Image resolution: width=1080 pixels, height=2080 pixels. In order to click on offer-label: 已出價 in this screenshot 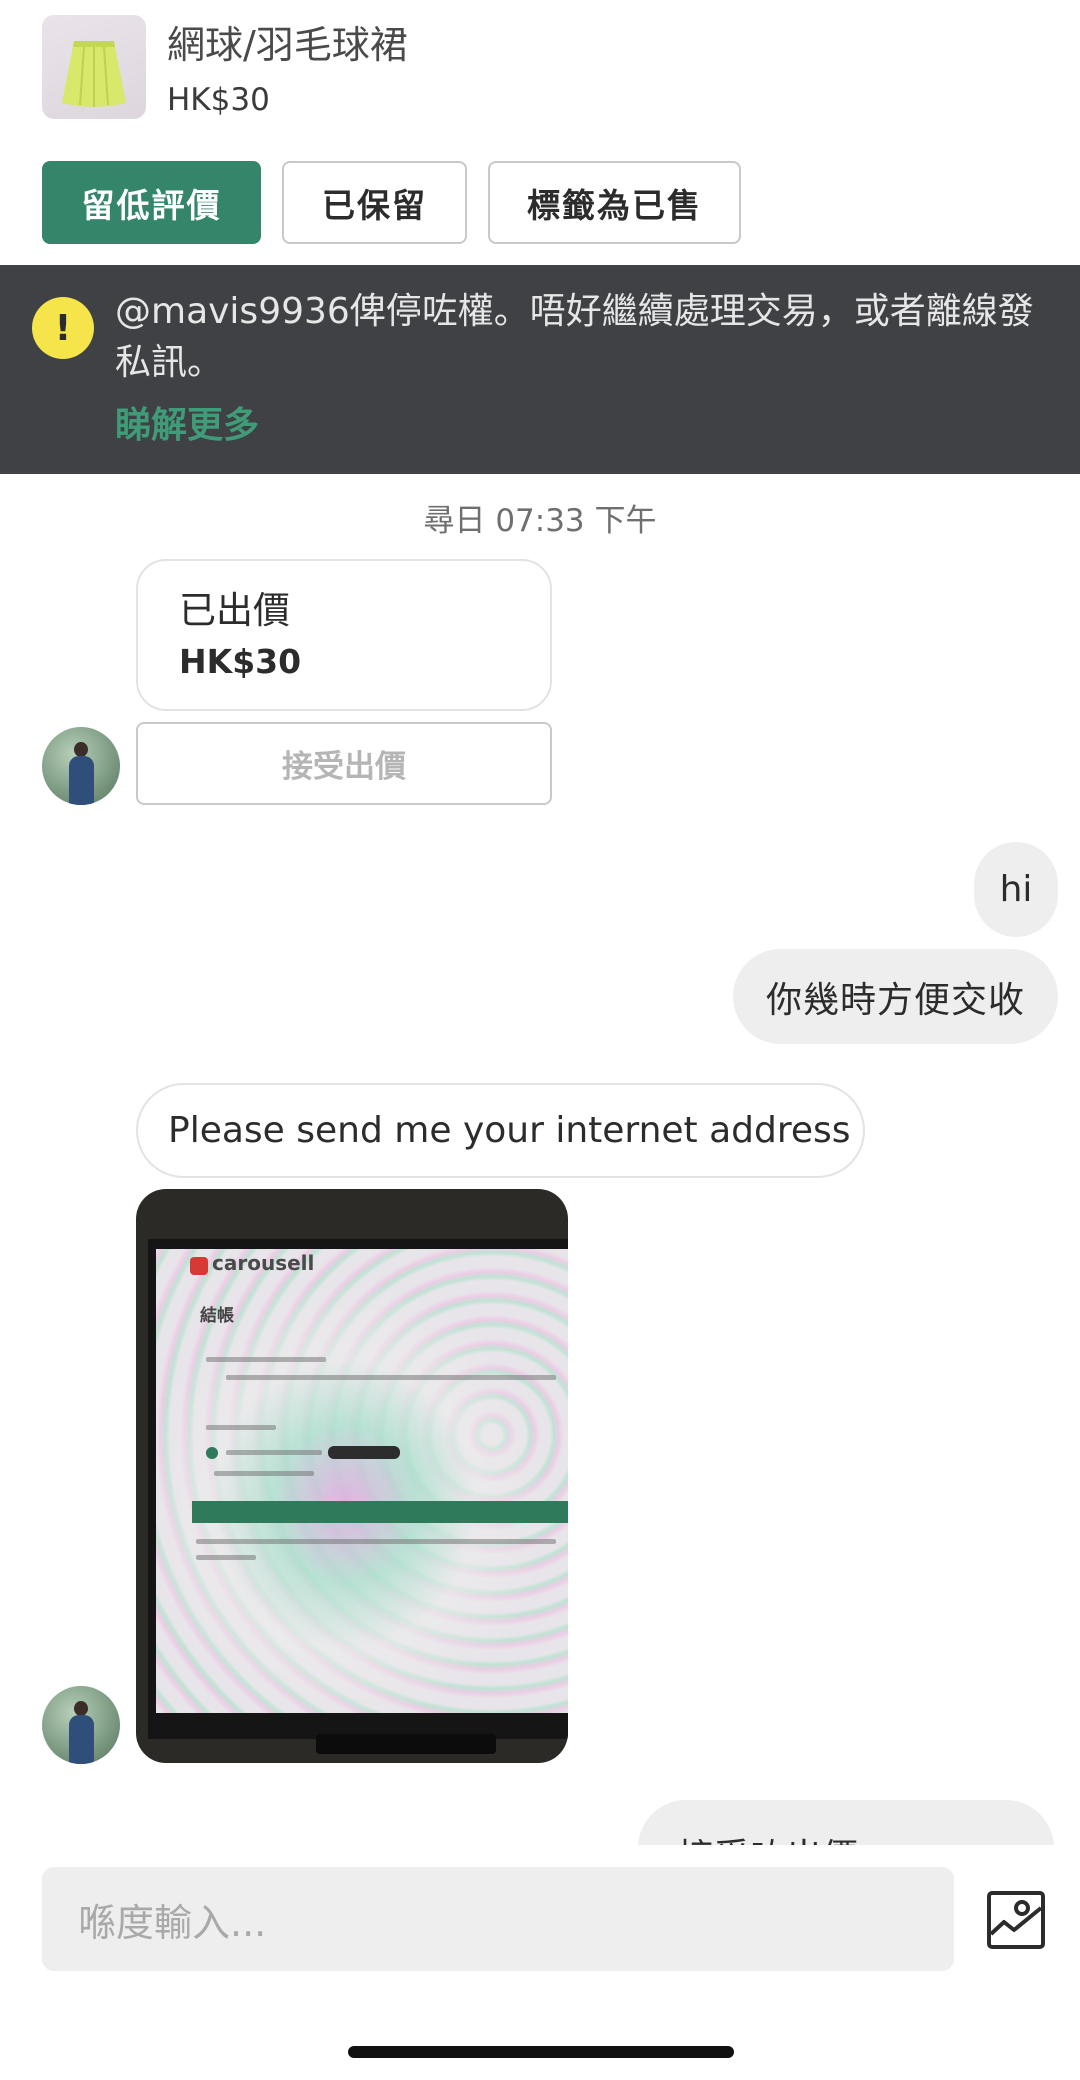, I will do `click(234, 610)`.